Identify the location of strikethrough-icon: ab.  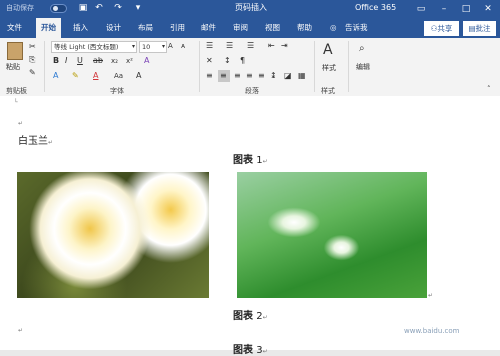
(98, 61).